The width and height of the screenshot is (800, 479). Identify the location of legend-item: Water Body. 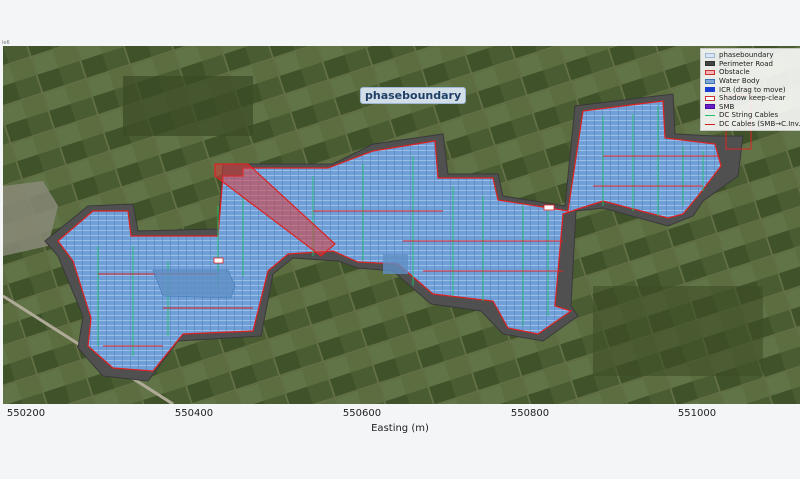
(751, 81).